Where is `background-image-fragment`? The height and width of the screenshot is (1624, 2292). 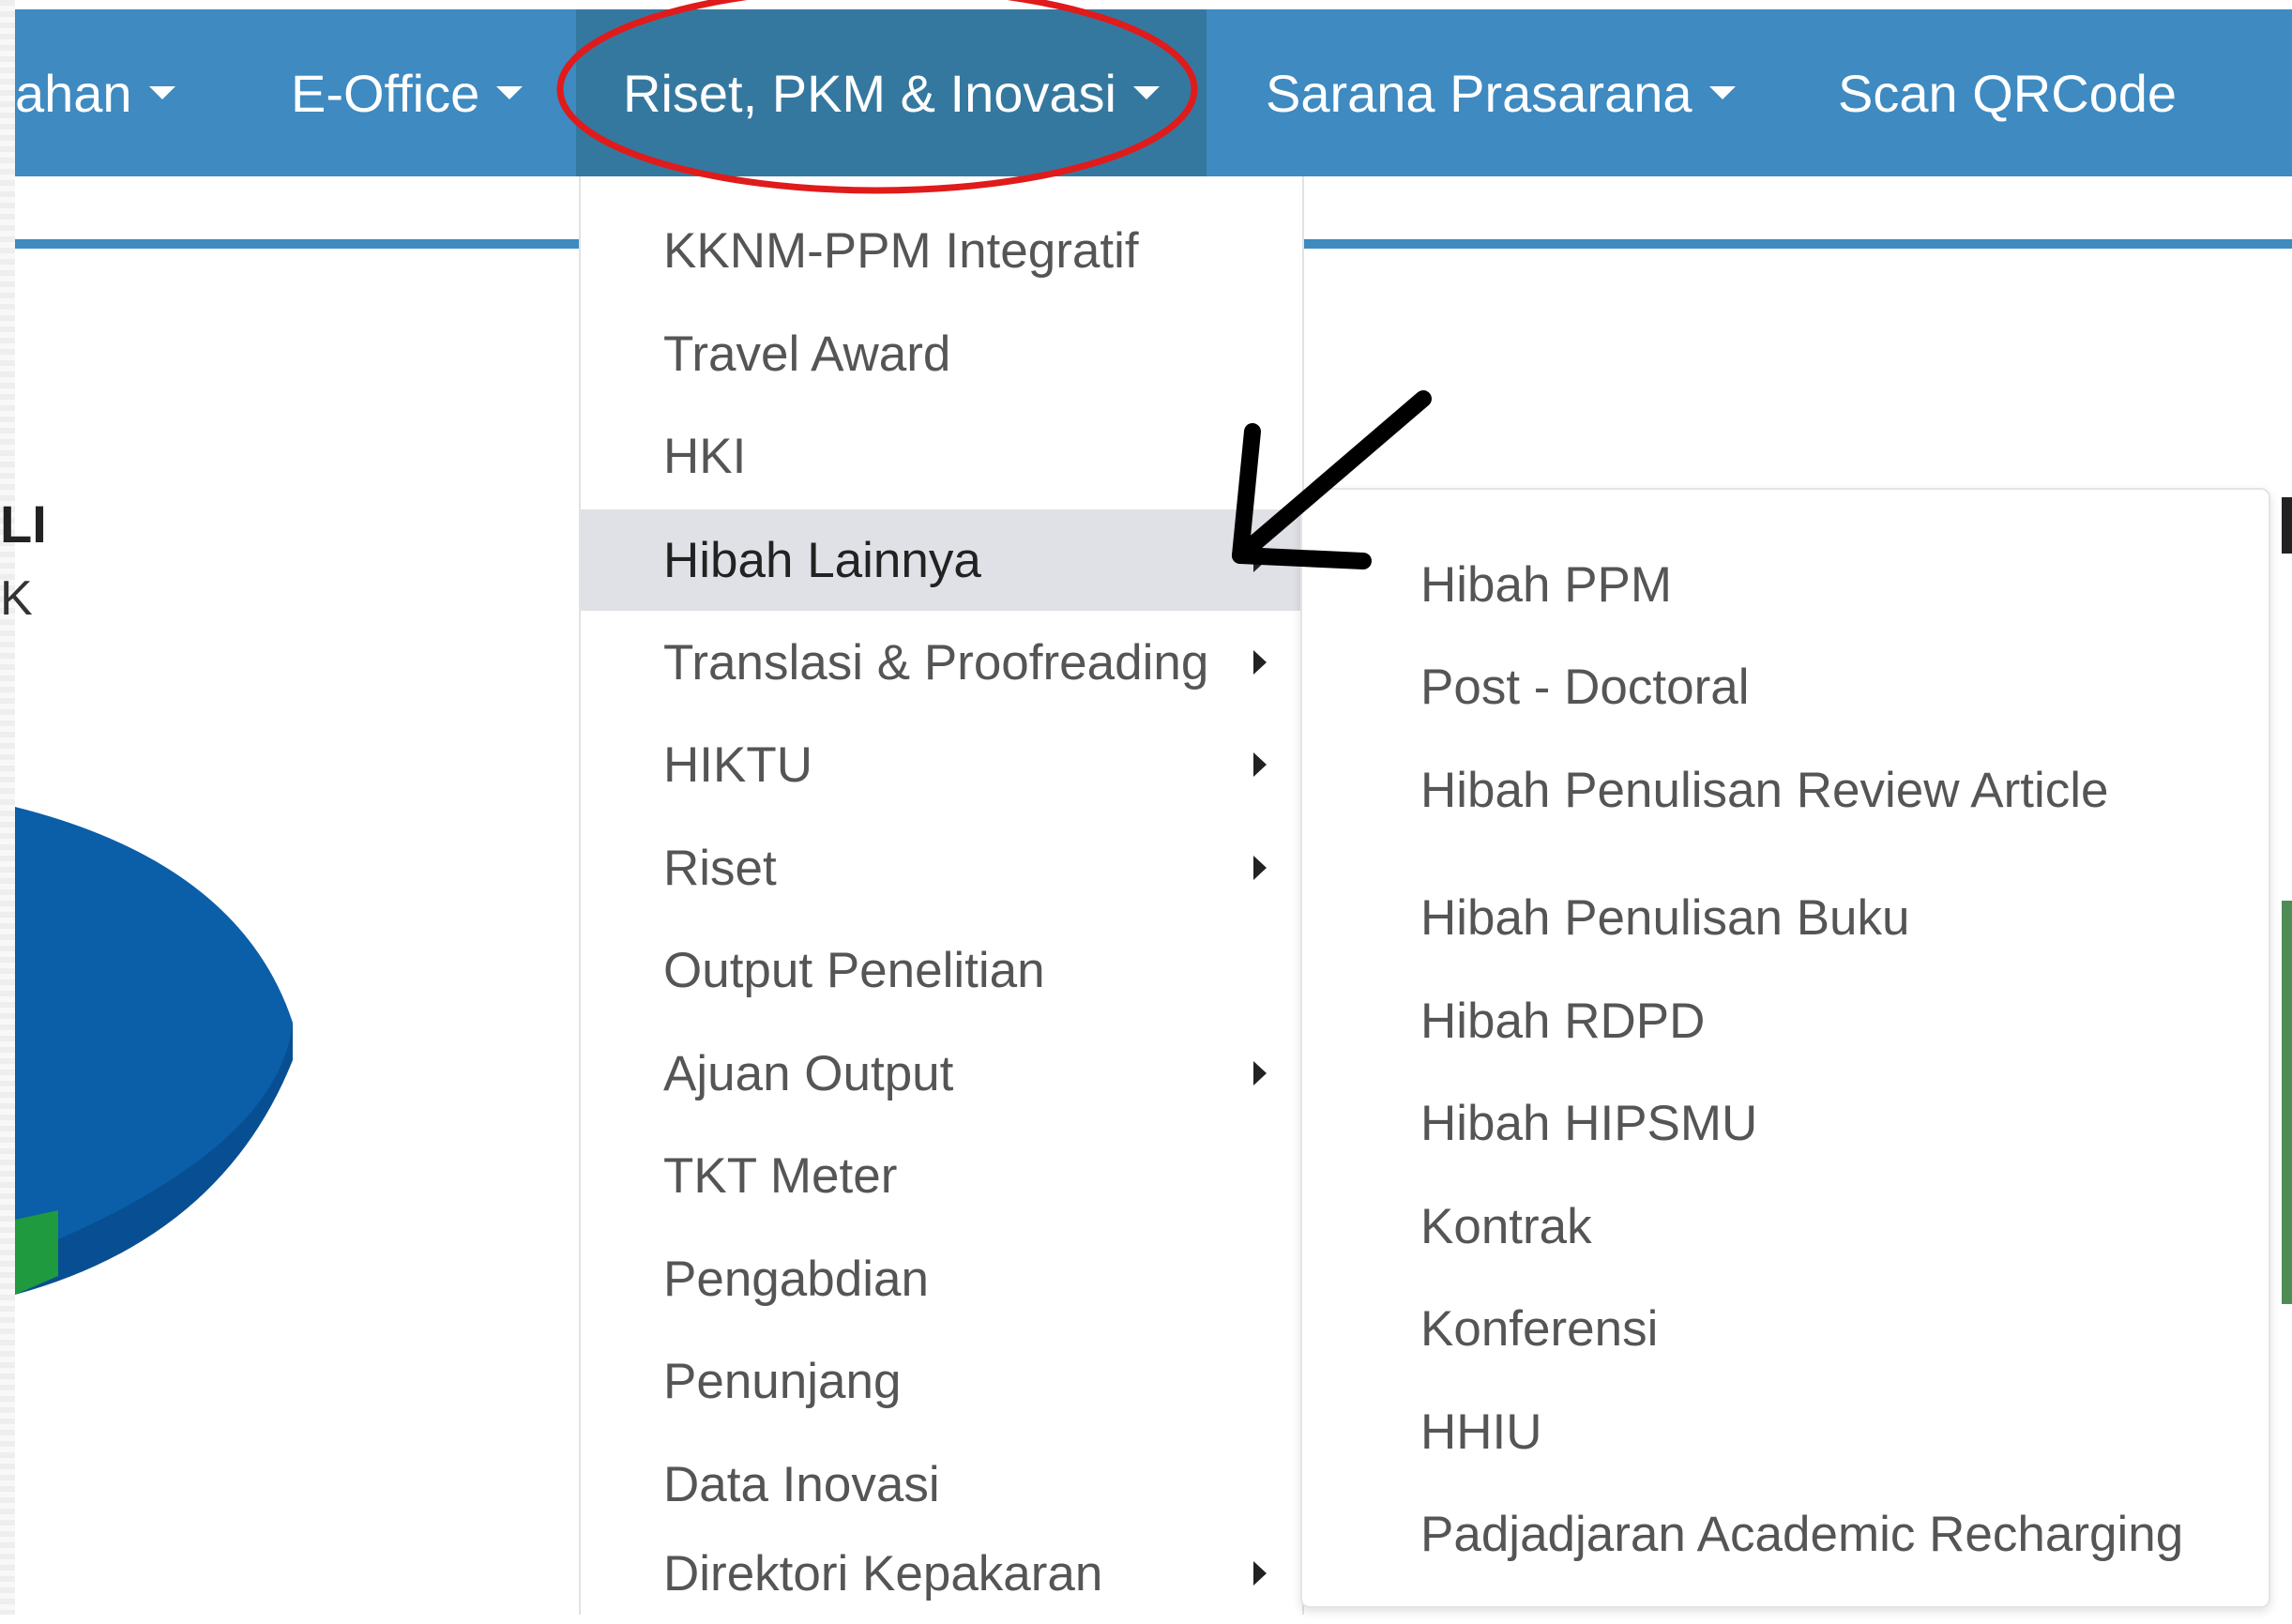 background-image-fragment is located at coordinates (2287, 1103).